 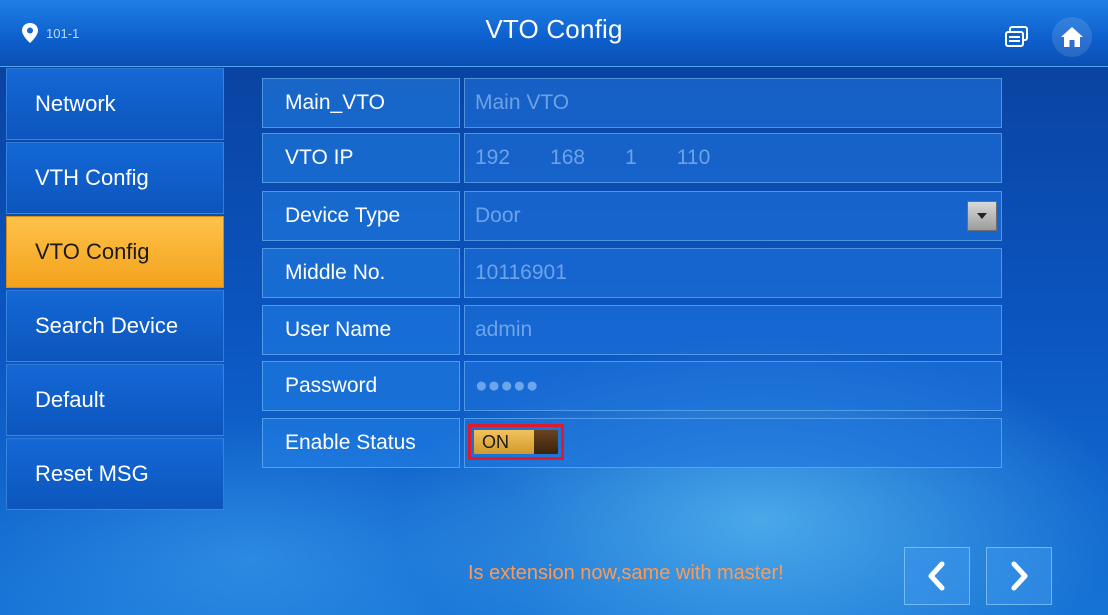 I want to click on toggle-knob, so click(x=546, y=442).